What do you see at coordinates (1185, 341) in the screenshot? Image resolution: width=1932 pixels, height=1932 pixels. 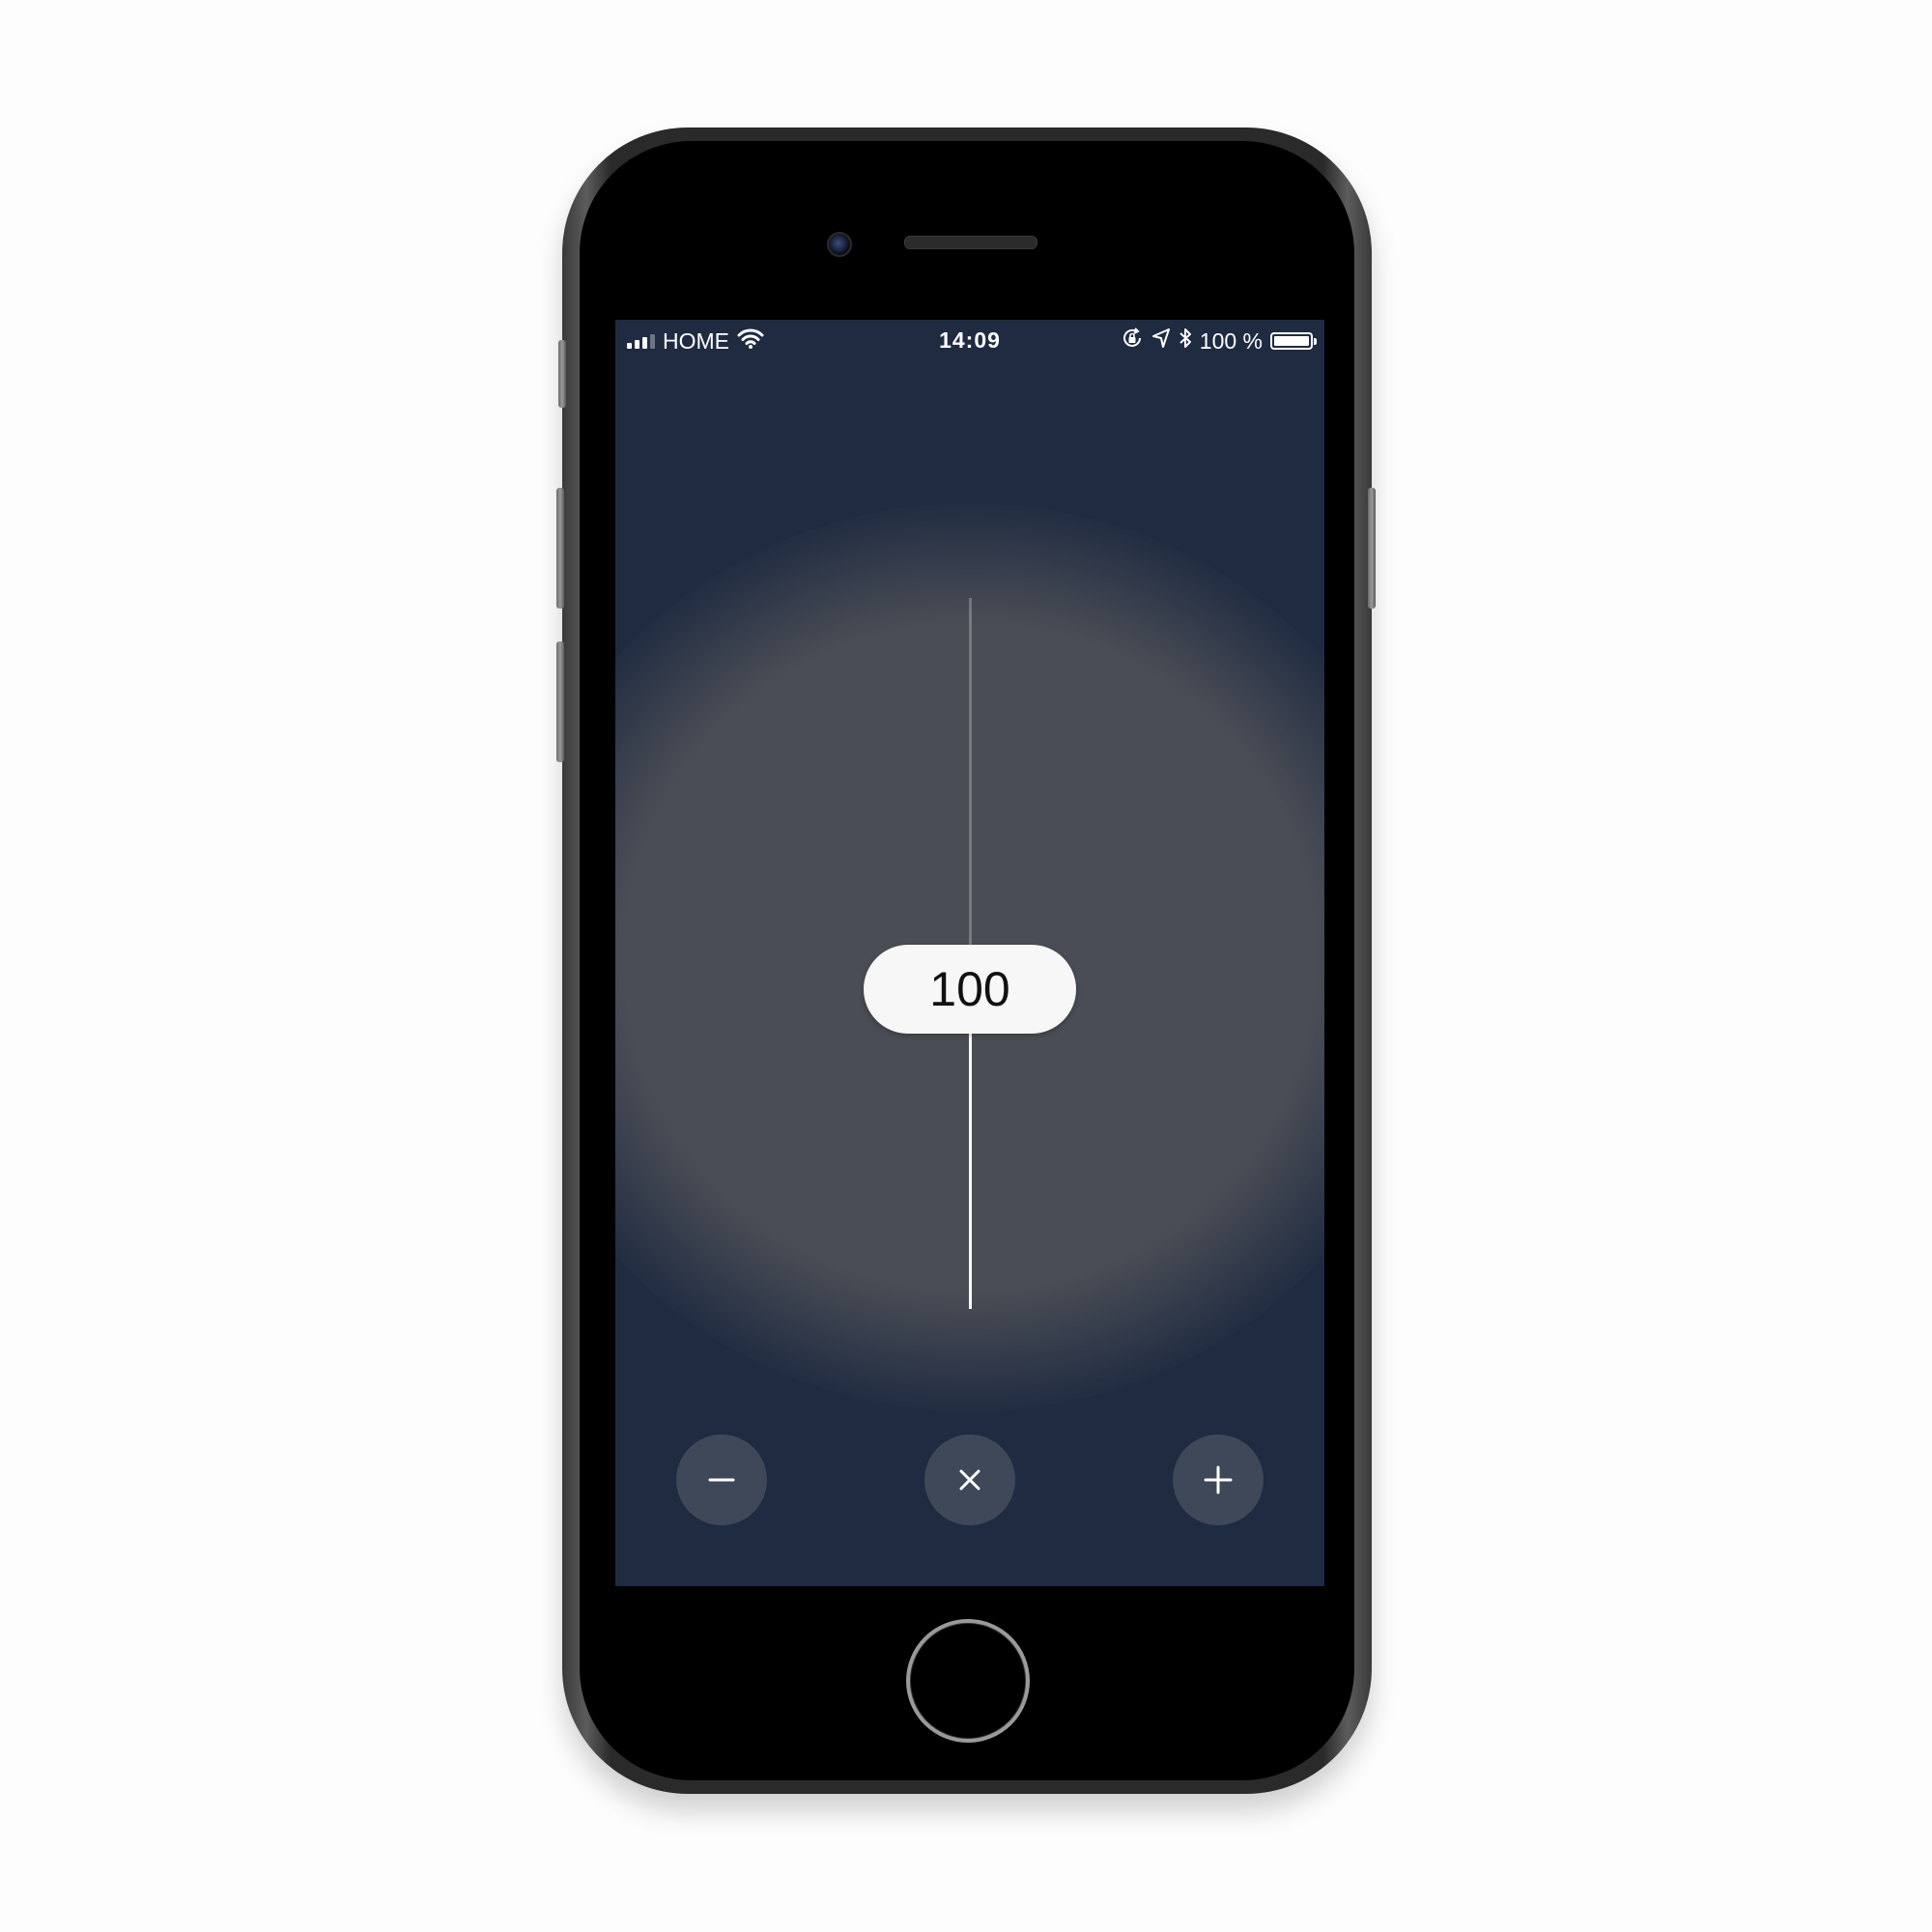 I see `bluetooth-icon` at bounding box center [1185, 341].